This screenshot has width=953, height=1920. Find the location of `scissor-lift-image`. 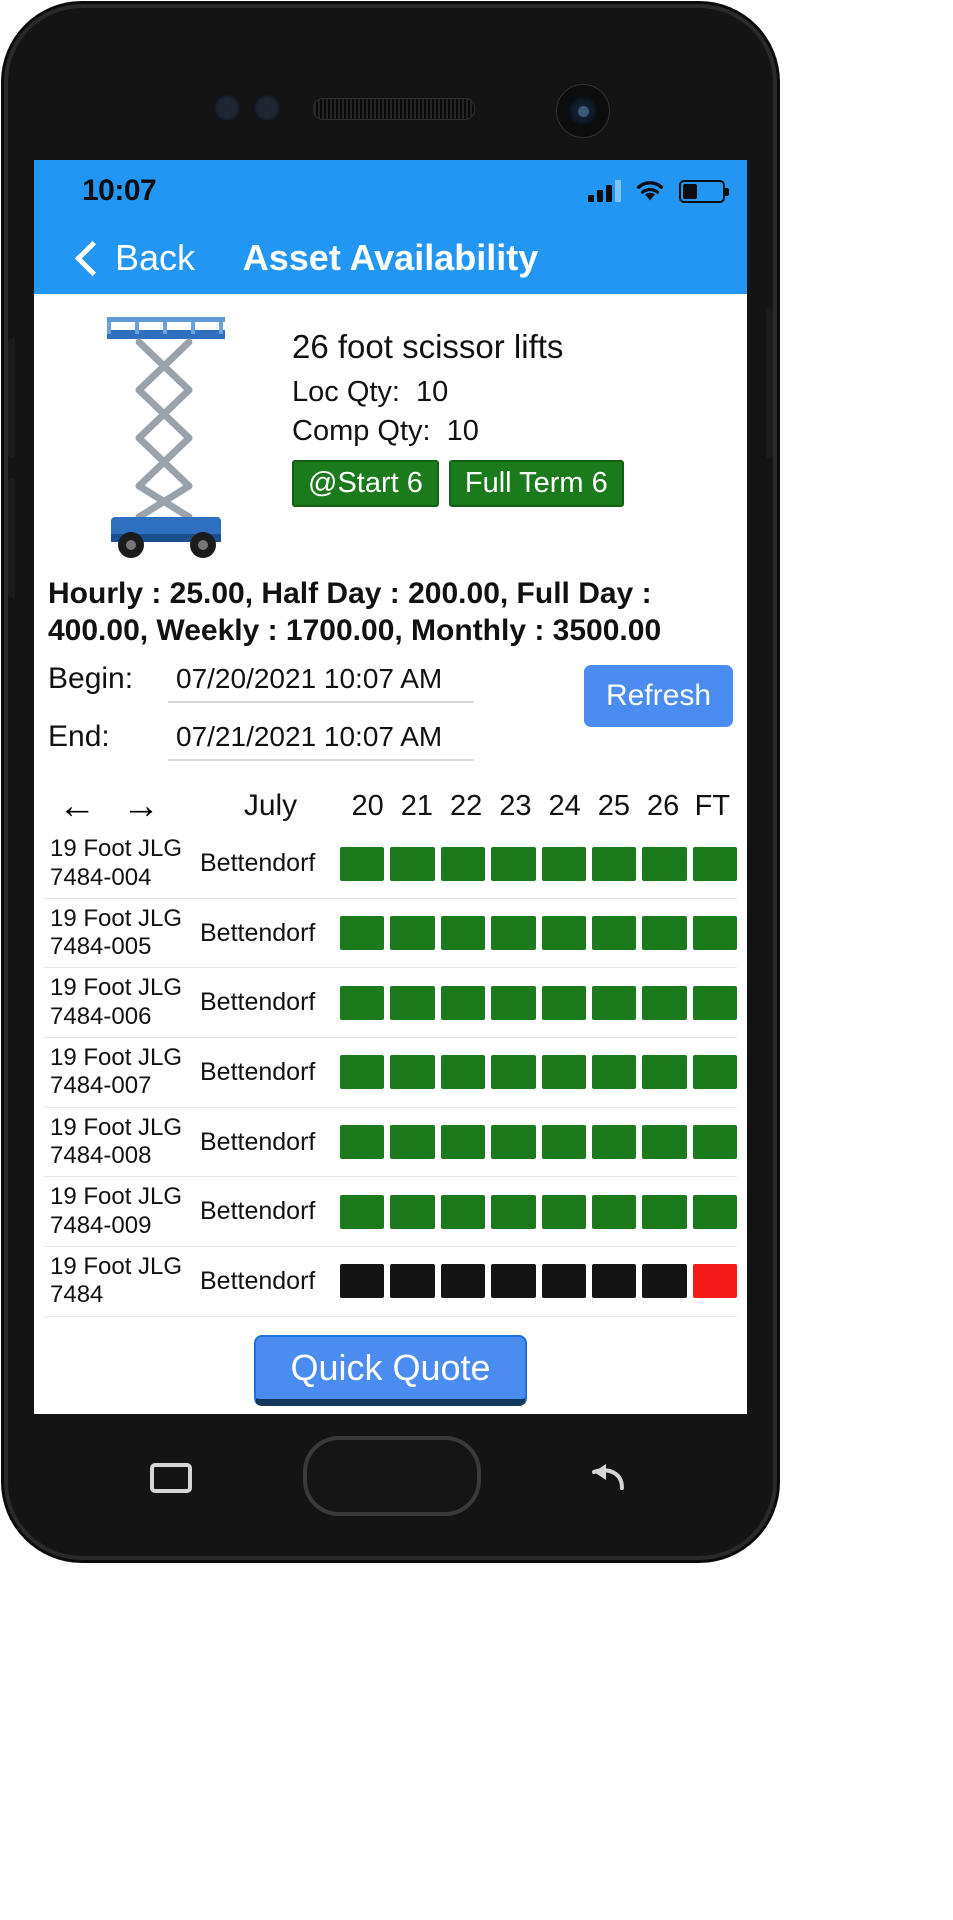

scissor-lift-image is located at coordinates (167, 433).